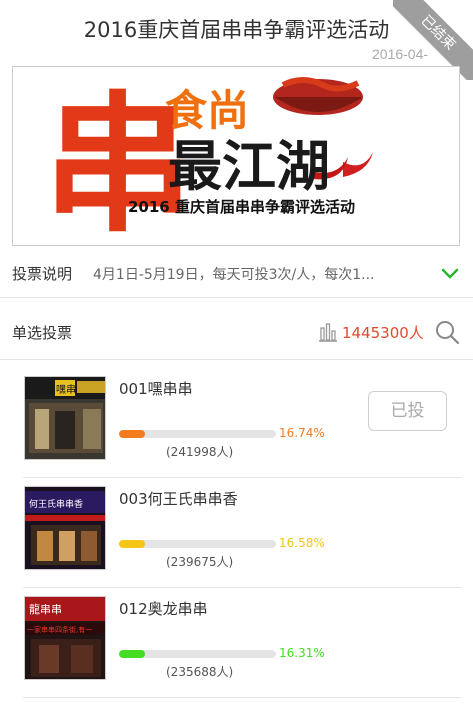 Image resolution: width=473 pixels, height=709 pixels. Describe the element at coordinates (236, 335) in the screenshot. I see `vote-mode-row: 单选投票 1445300人` at that location.